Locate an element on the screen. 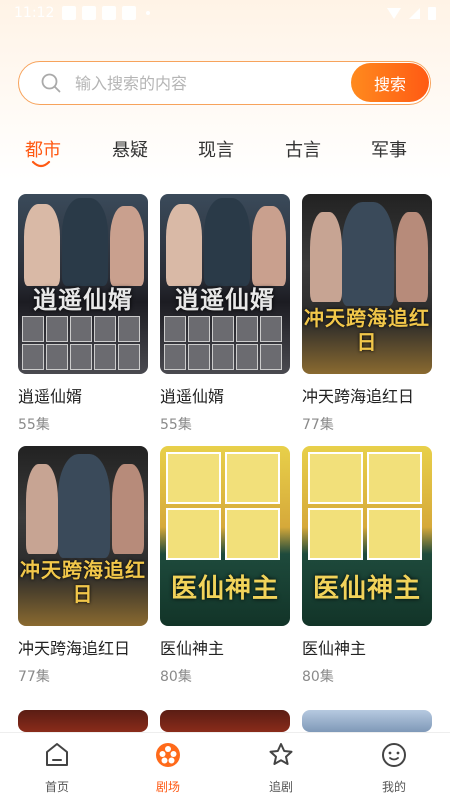  nav-label: 我的 is located at coordinates (393, 787).